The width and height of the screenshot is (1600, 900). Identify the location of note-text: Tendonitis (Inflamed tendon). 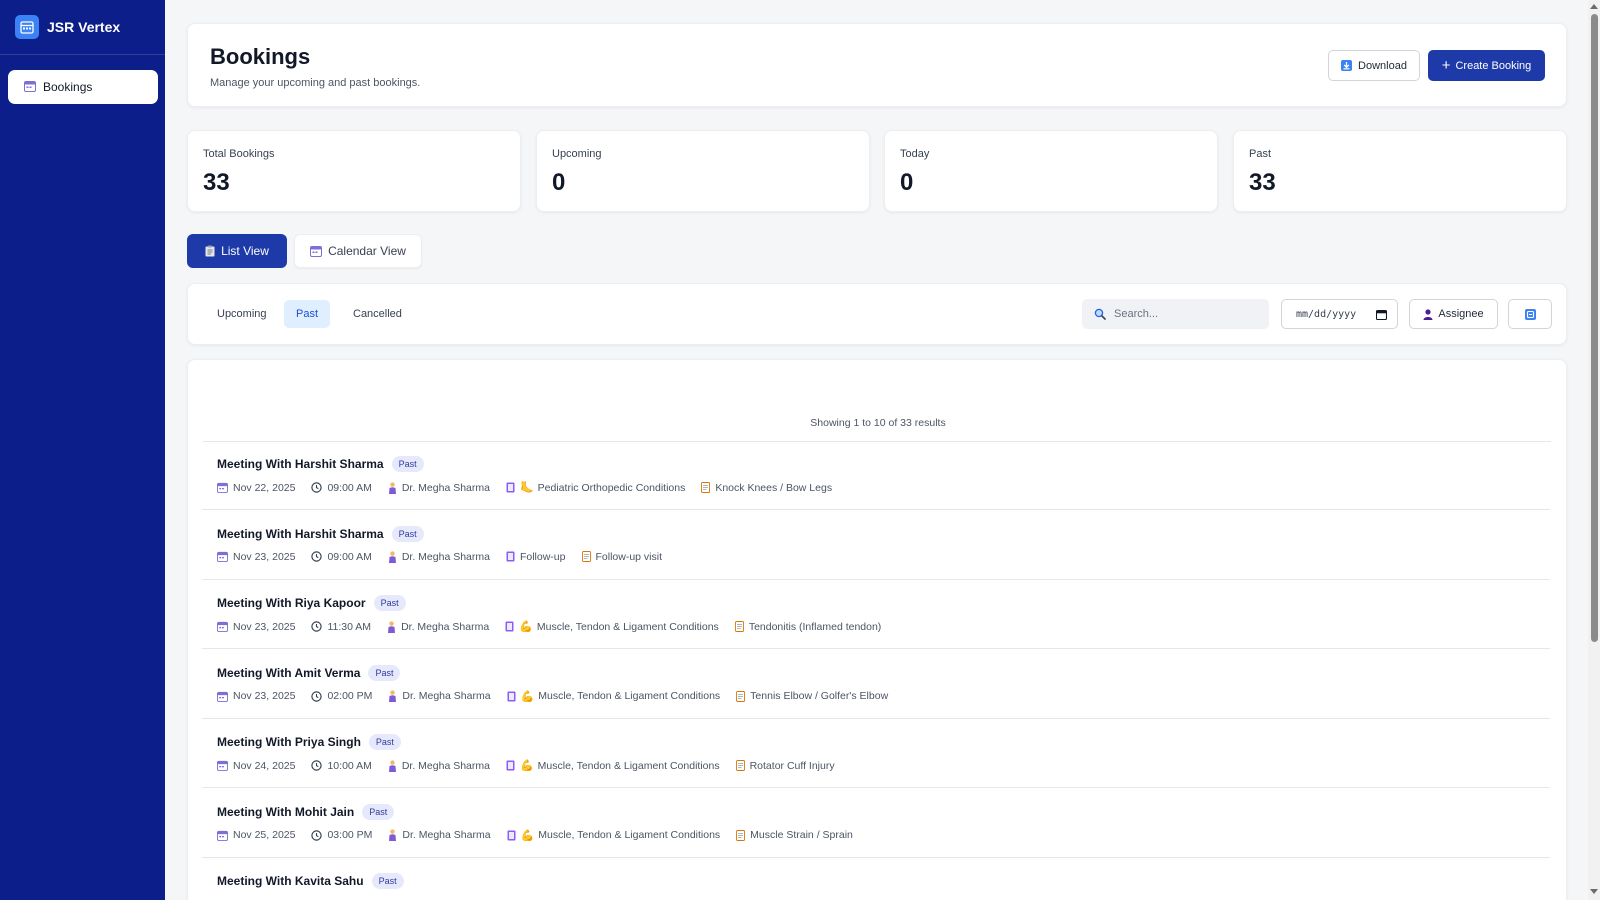
(815, 626).